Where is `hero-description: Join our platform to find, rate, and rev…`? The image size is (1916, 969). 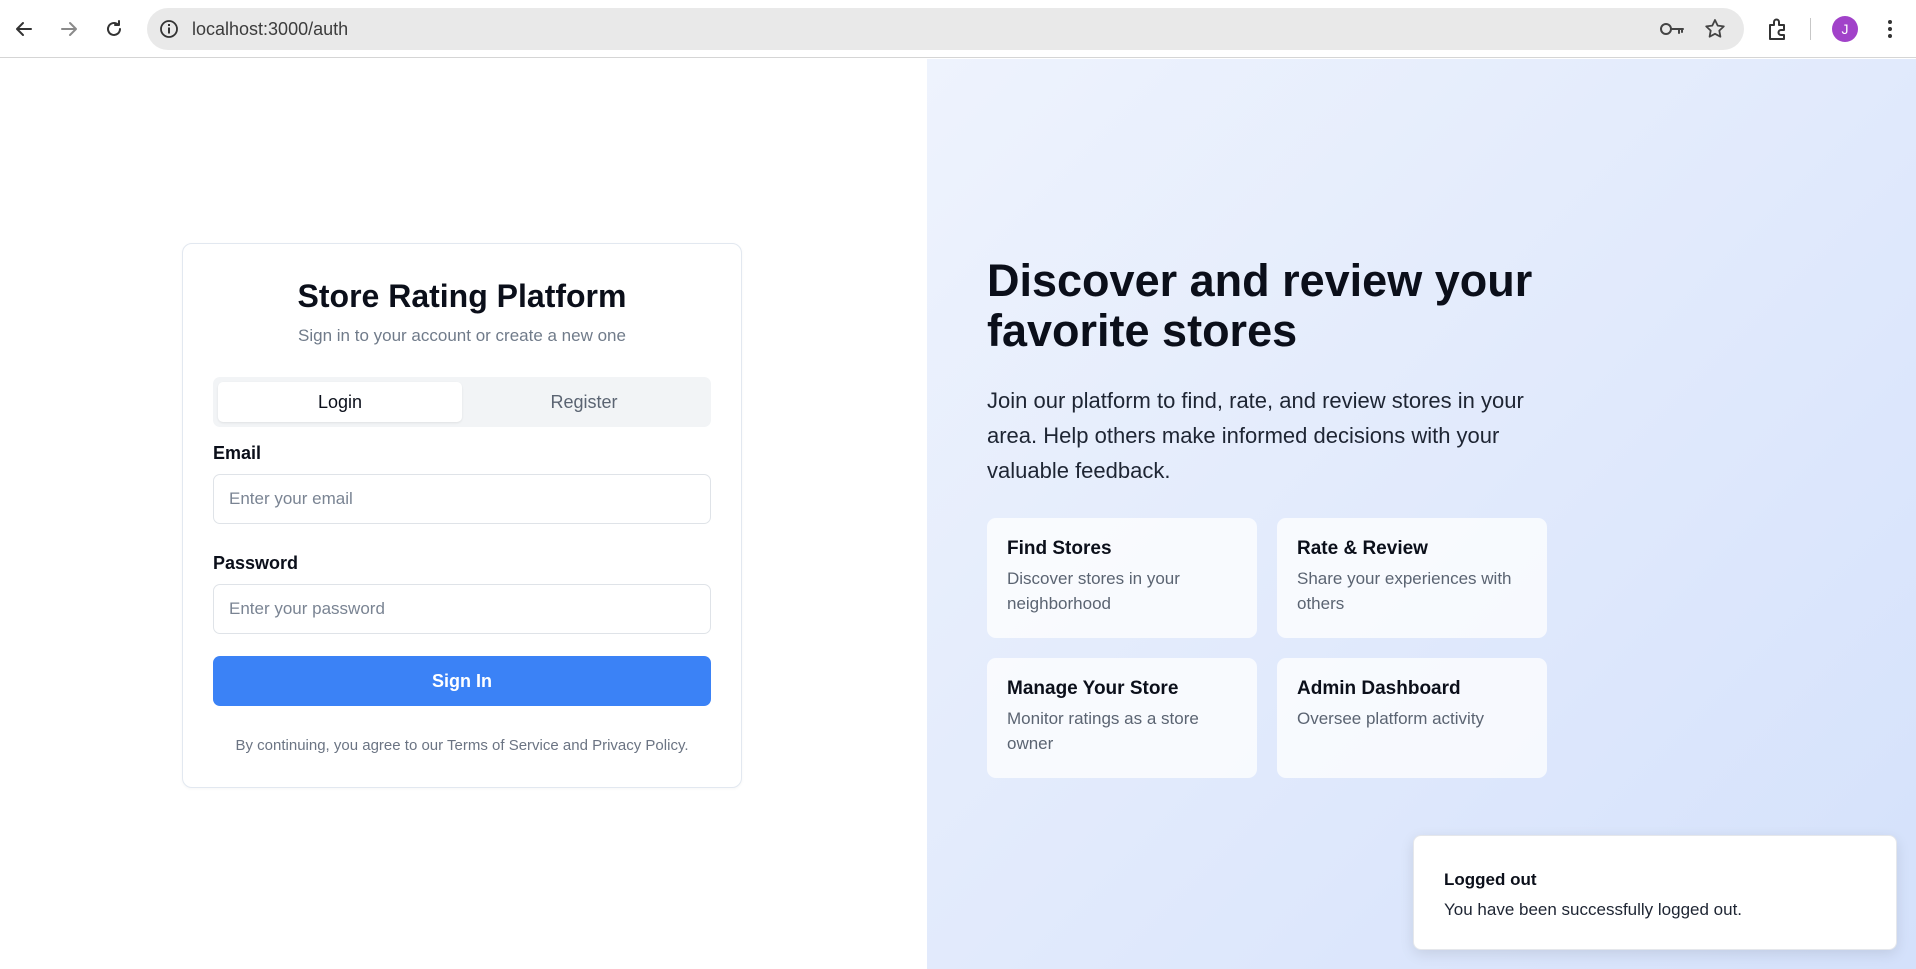
hero-description: Join our platform to find, rate, and rev… is located at coordinates (1255, 435).